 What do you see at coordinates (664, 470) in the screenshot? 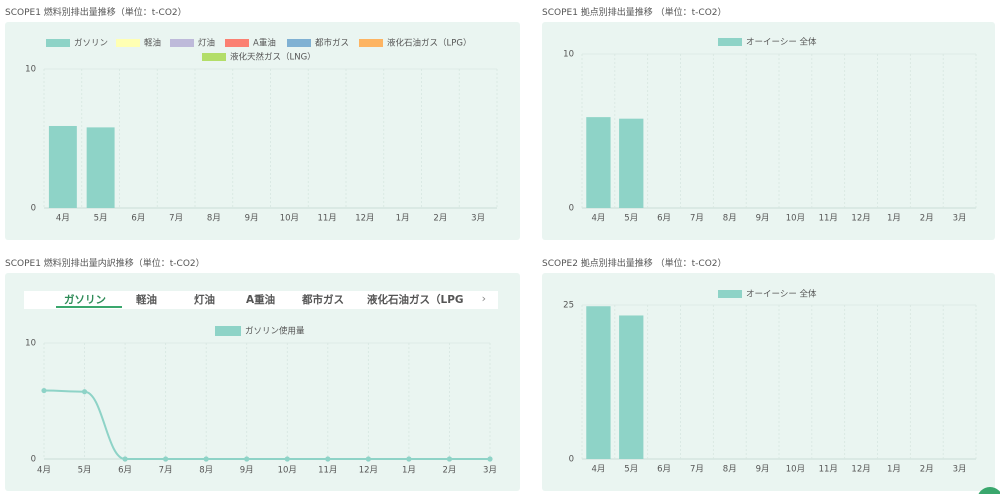
I see `x-tick-label: 6月` at bounding box center [664, 470].